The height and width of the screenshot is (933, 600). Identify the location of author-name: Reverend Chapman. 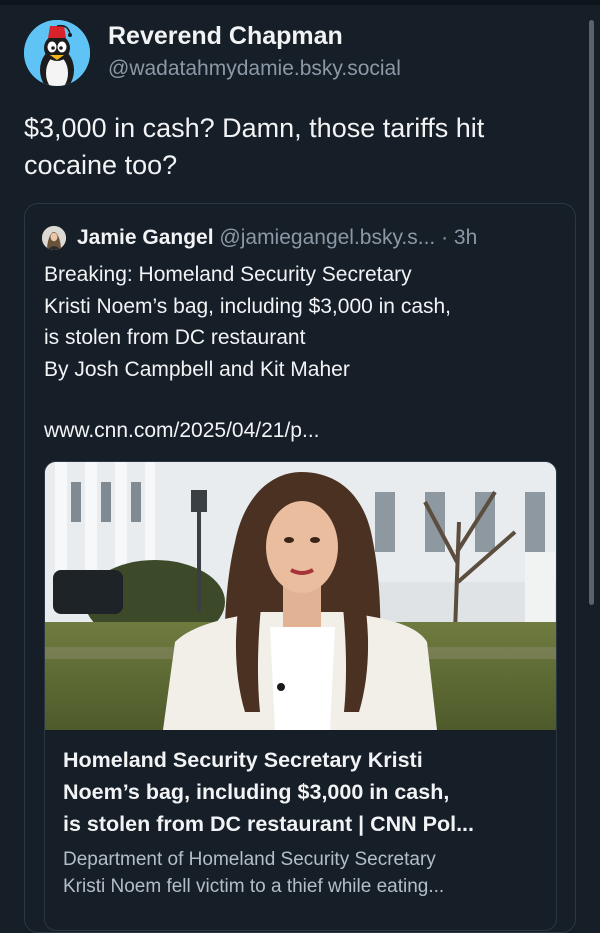
(225, 36).